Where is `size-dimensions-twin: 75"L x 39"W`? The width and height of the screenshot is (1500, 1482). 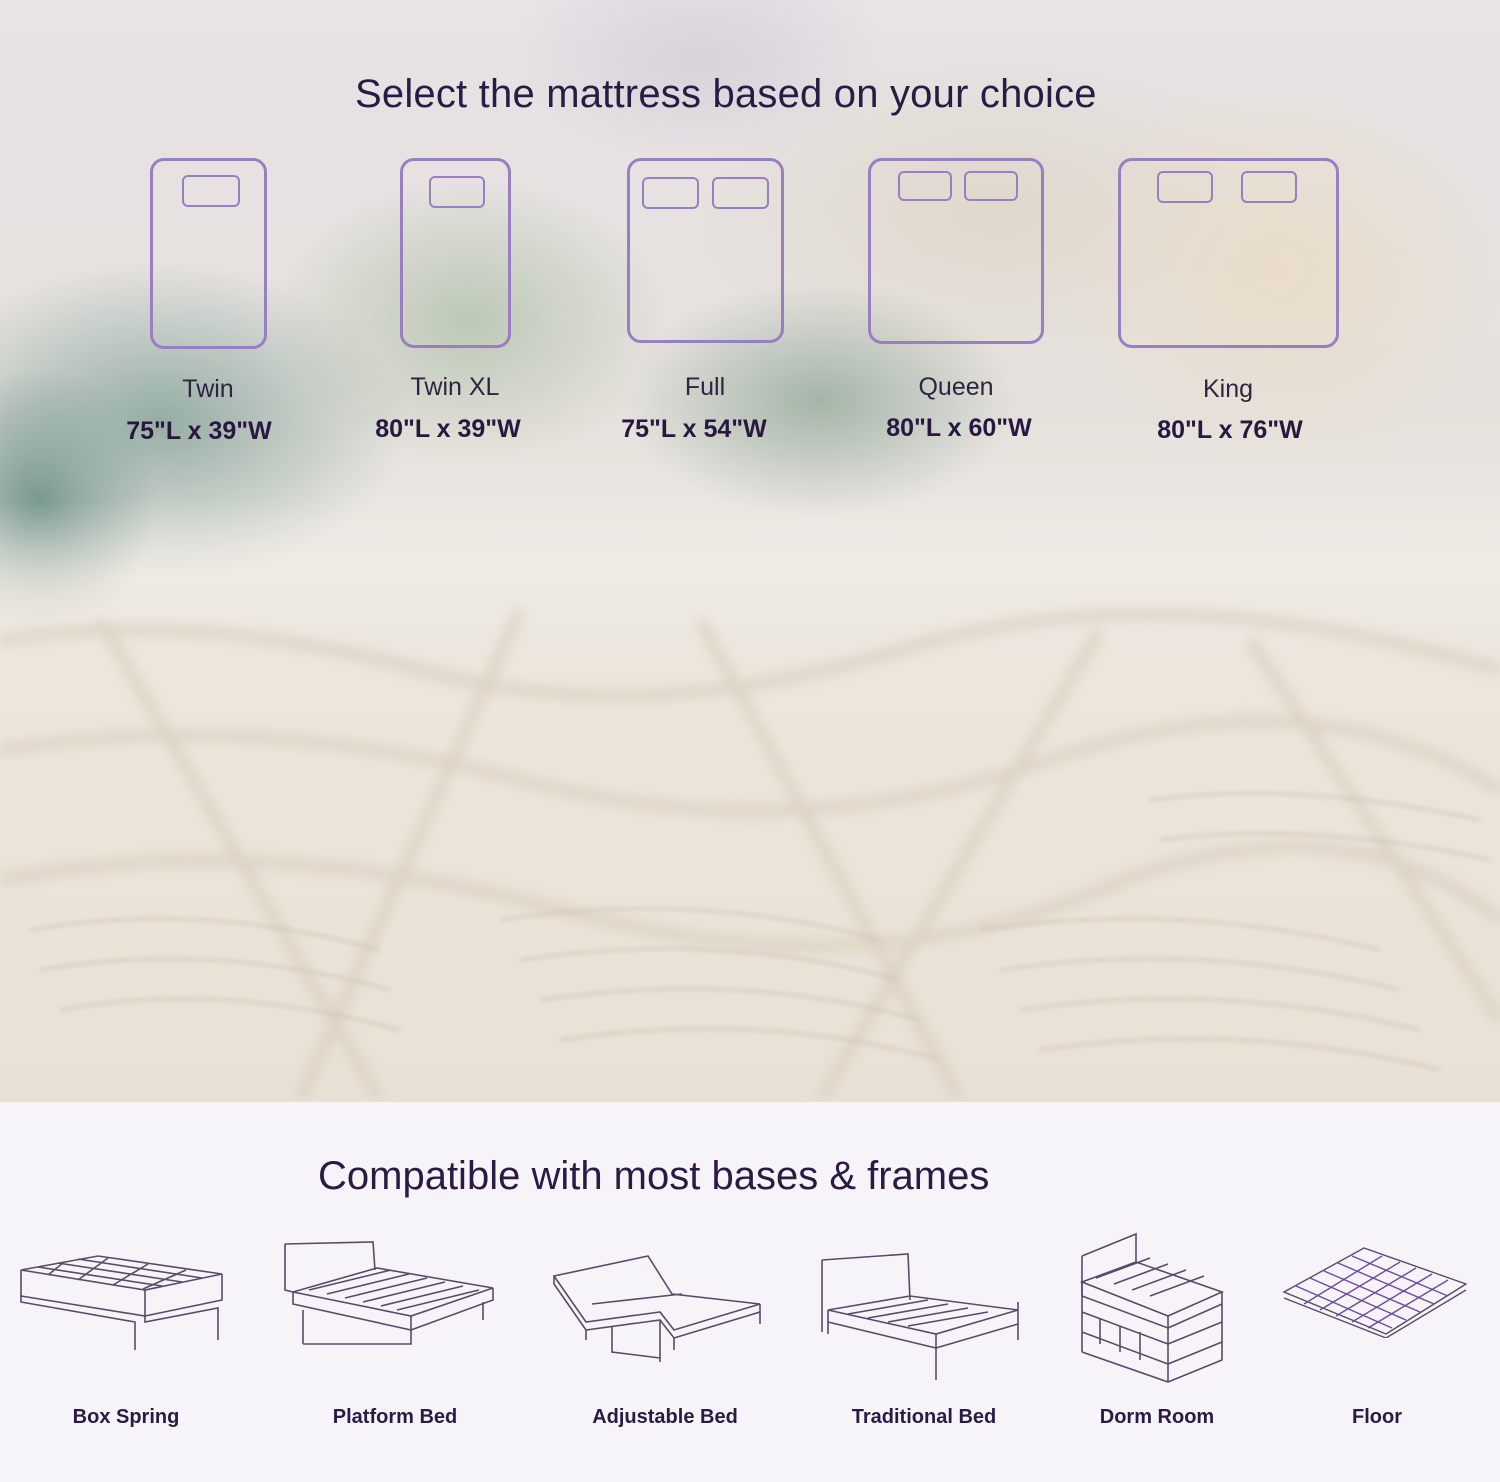 size-dimensions-twin: 75"L x 39"W is located at coordinates (199, 431).